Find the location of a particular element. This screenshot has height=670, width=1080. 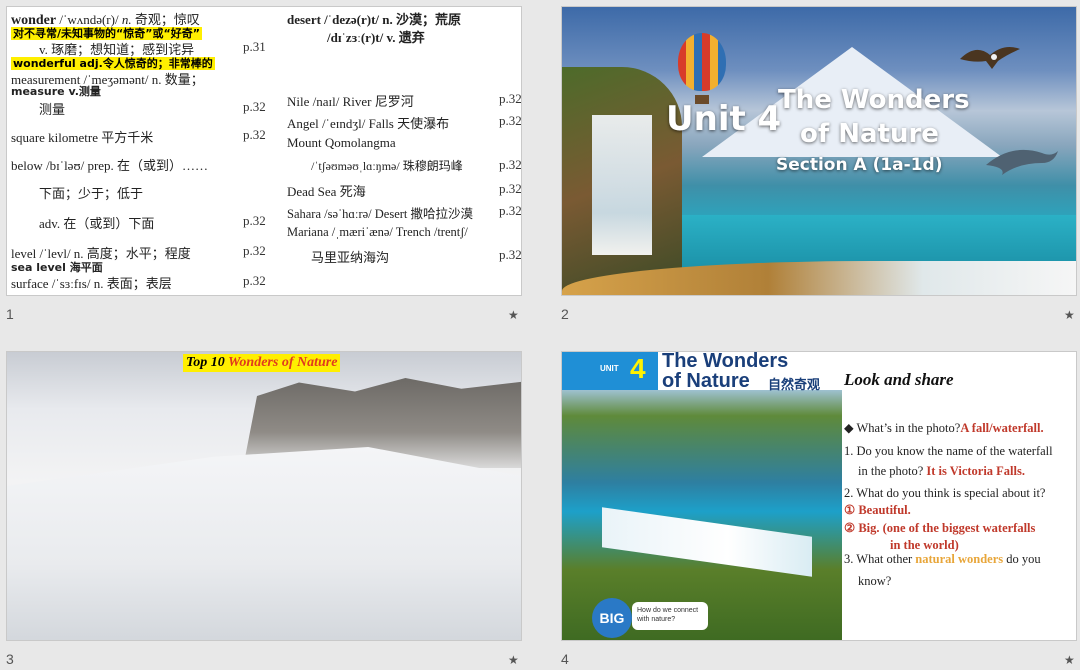

banner-title-cn: 自然奇观 is located at coordinates (794, 385).